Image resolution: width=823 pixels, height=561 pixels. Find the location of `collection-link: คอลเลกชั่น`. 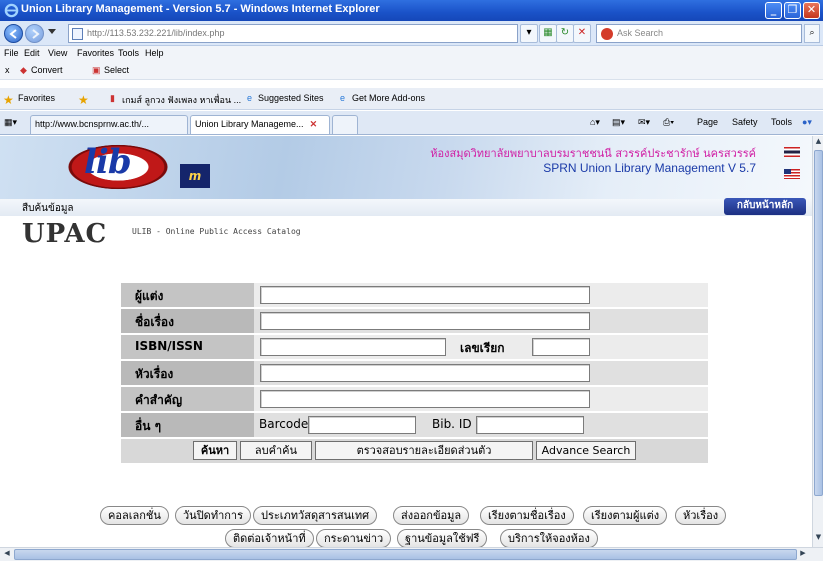

collection-link: คอลเลกชั่น is located at coordinates (134, 515).